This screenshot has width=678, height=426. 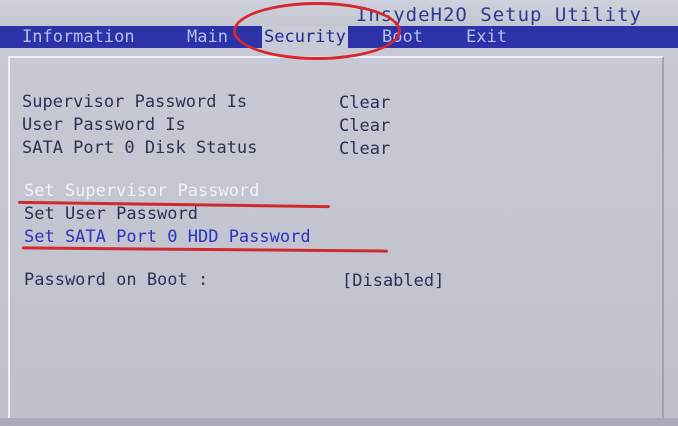 What do you see at coordinates (78, 37) in the screenshot?
I see `tab-information: Information` at bounding box center [78, 37].